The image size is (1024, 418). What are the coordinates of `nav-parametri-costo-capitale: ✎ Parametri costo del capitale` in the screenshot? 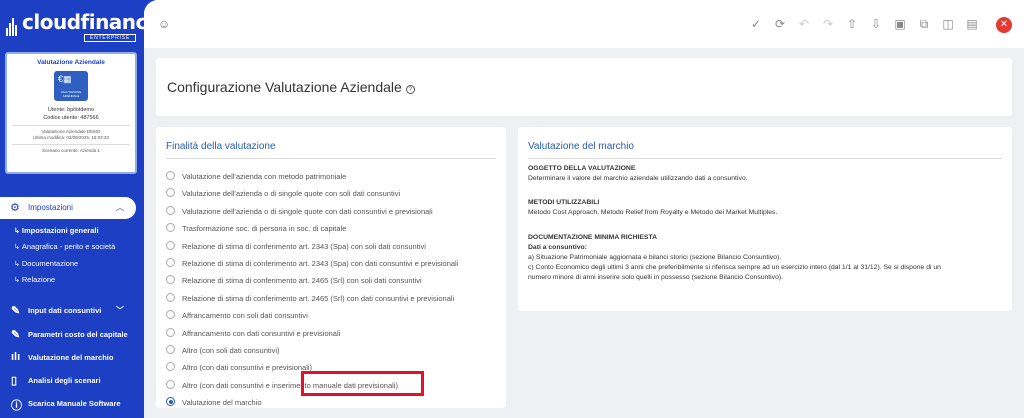 It's located at (72, 335).